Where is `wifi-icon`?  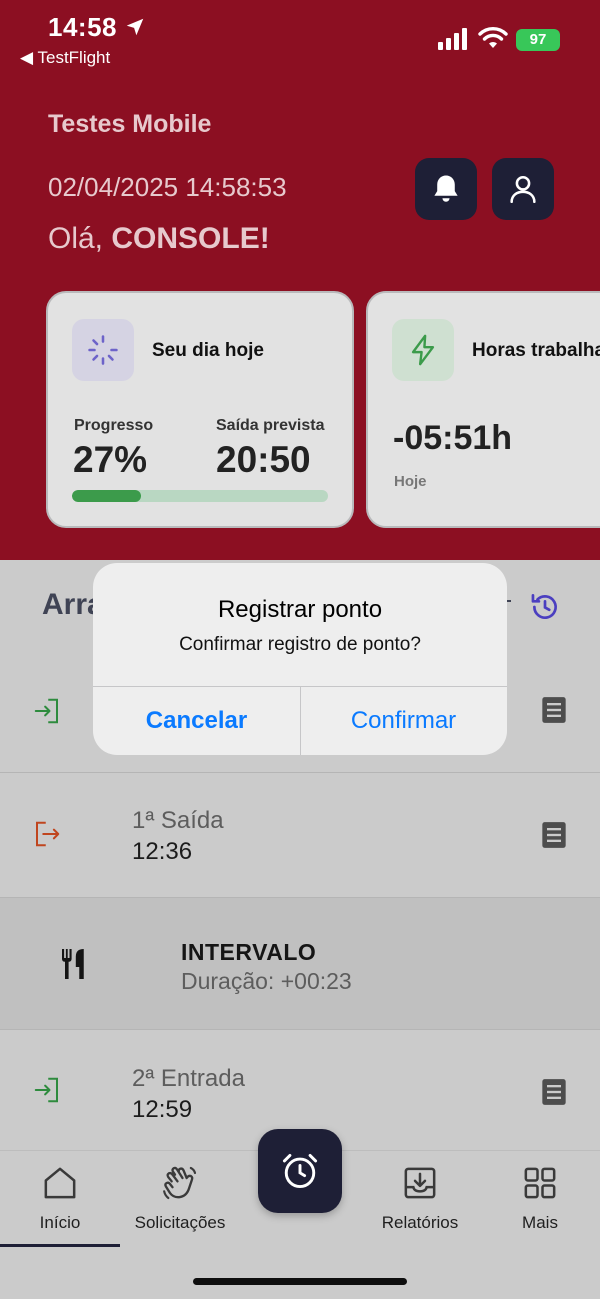
wifi-icon is located at coordinates (493, 37).